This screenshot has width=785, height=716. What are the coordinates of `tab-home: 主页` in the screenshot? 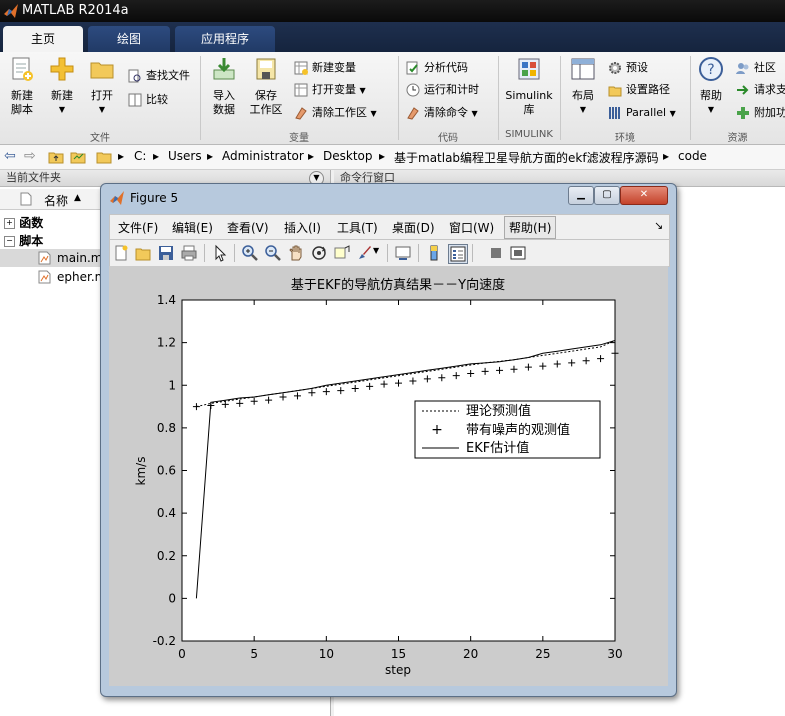 It's located at (43, 39).